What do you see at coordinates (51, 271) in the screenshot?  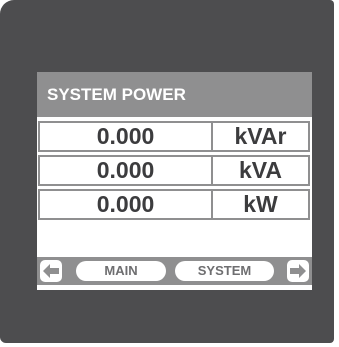 I see `arrow-left-icon` at bounding box center [51, 271].